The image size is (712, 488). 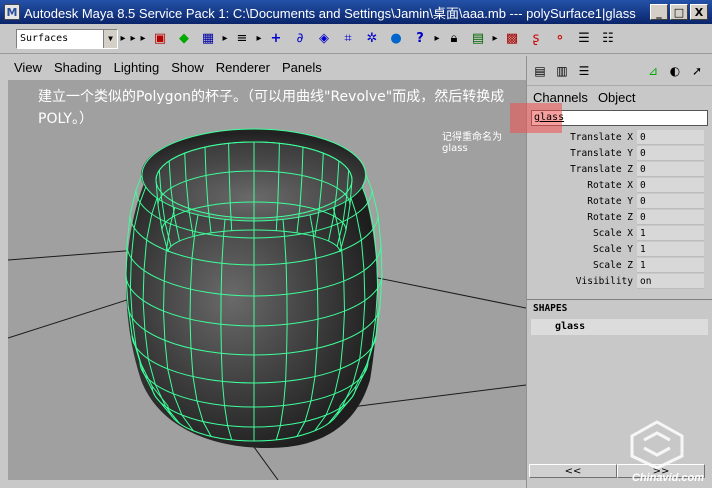 What do you see at coordinates (78, 67) in the screenshot?
I see `viewport-menu-shading: Shading` at bounding box center [78, 67].